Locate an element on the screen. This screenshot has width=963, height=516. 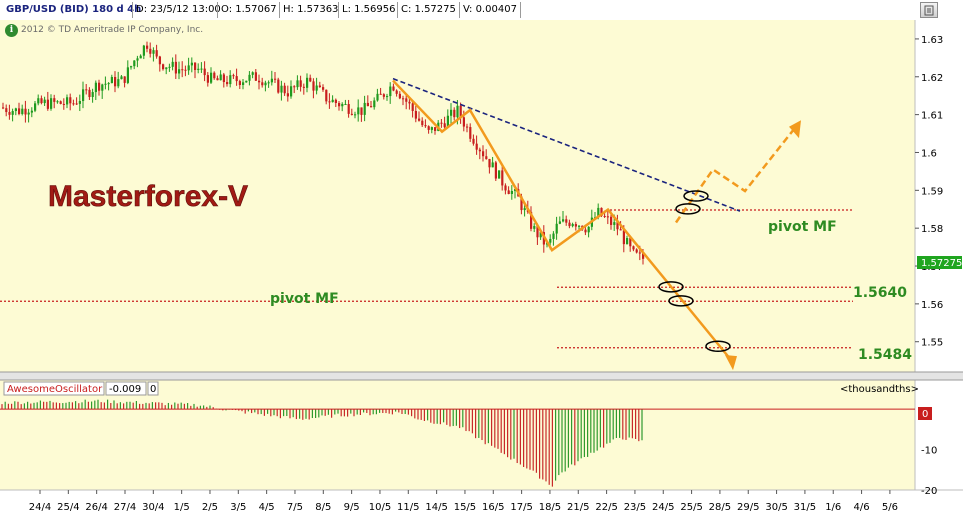
info-icon: i is located at coordinates (11, 30).